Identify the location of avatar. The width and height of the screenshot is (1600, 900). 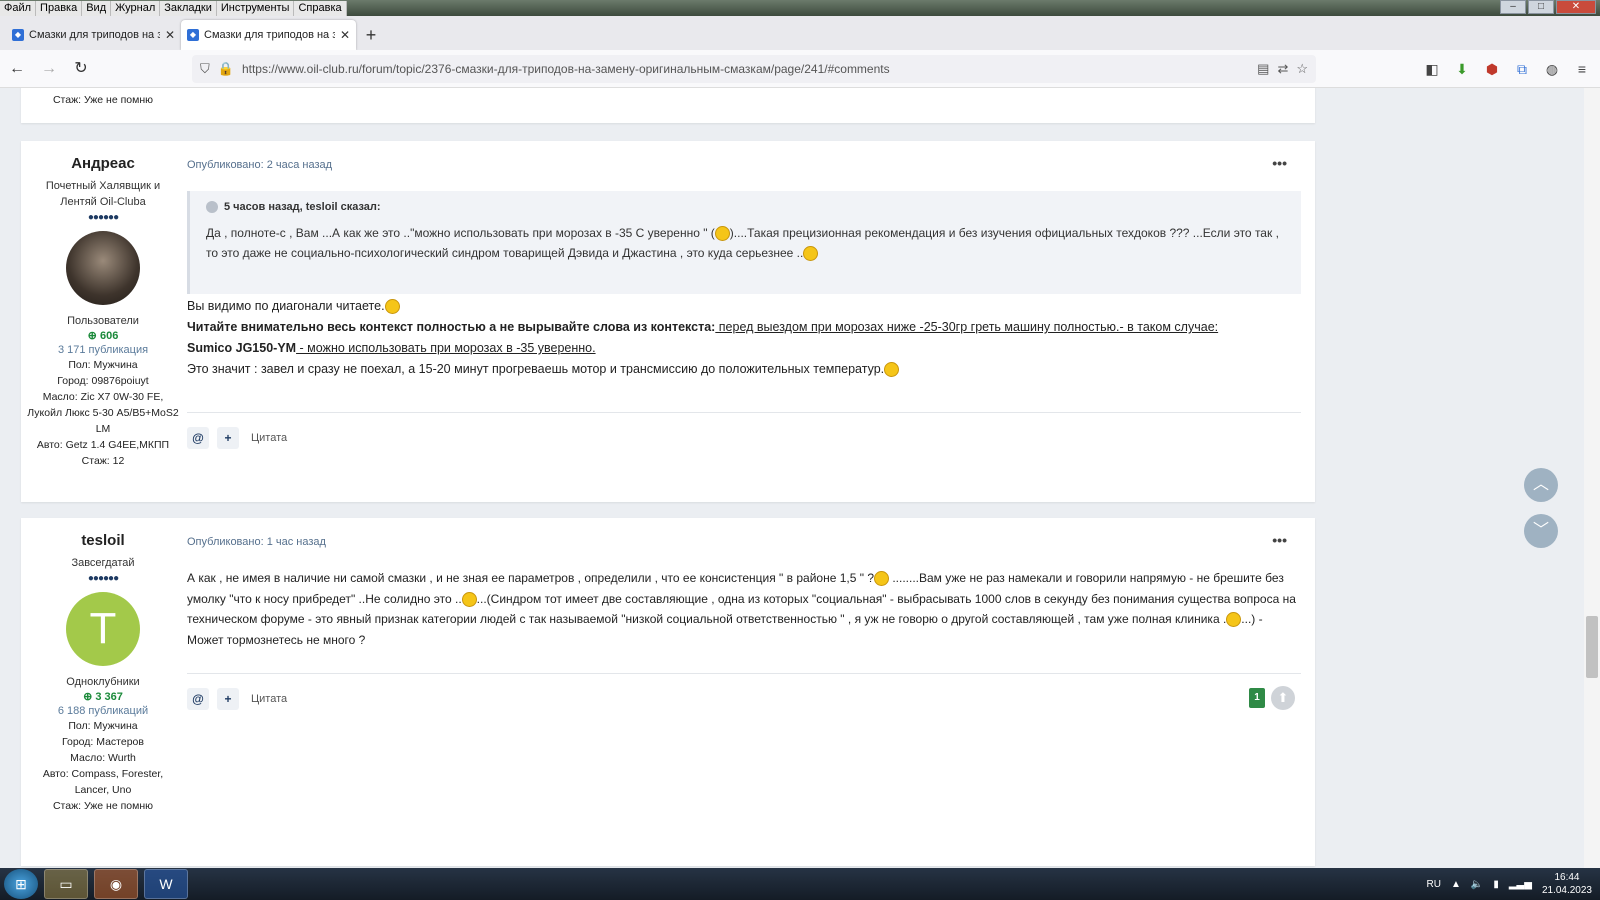
(103, 268).